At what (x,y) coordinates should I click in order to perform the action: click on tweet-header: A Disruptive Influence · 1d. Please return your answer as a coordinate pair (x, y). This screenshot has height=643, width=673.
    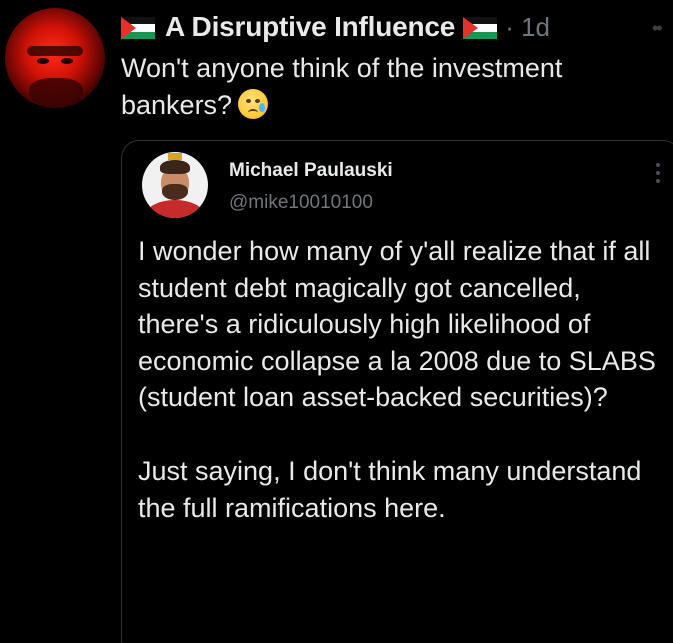
    Looking at the image, I should click on (335, 27).